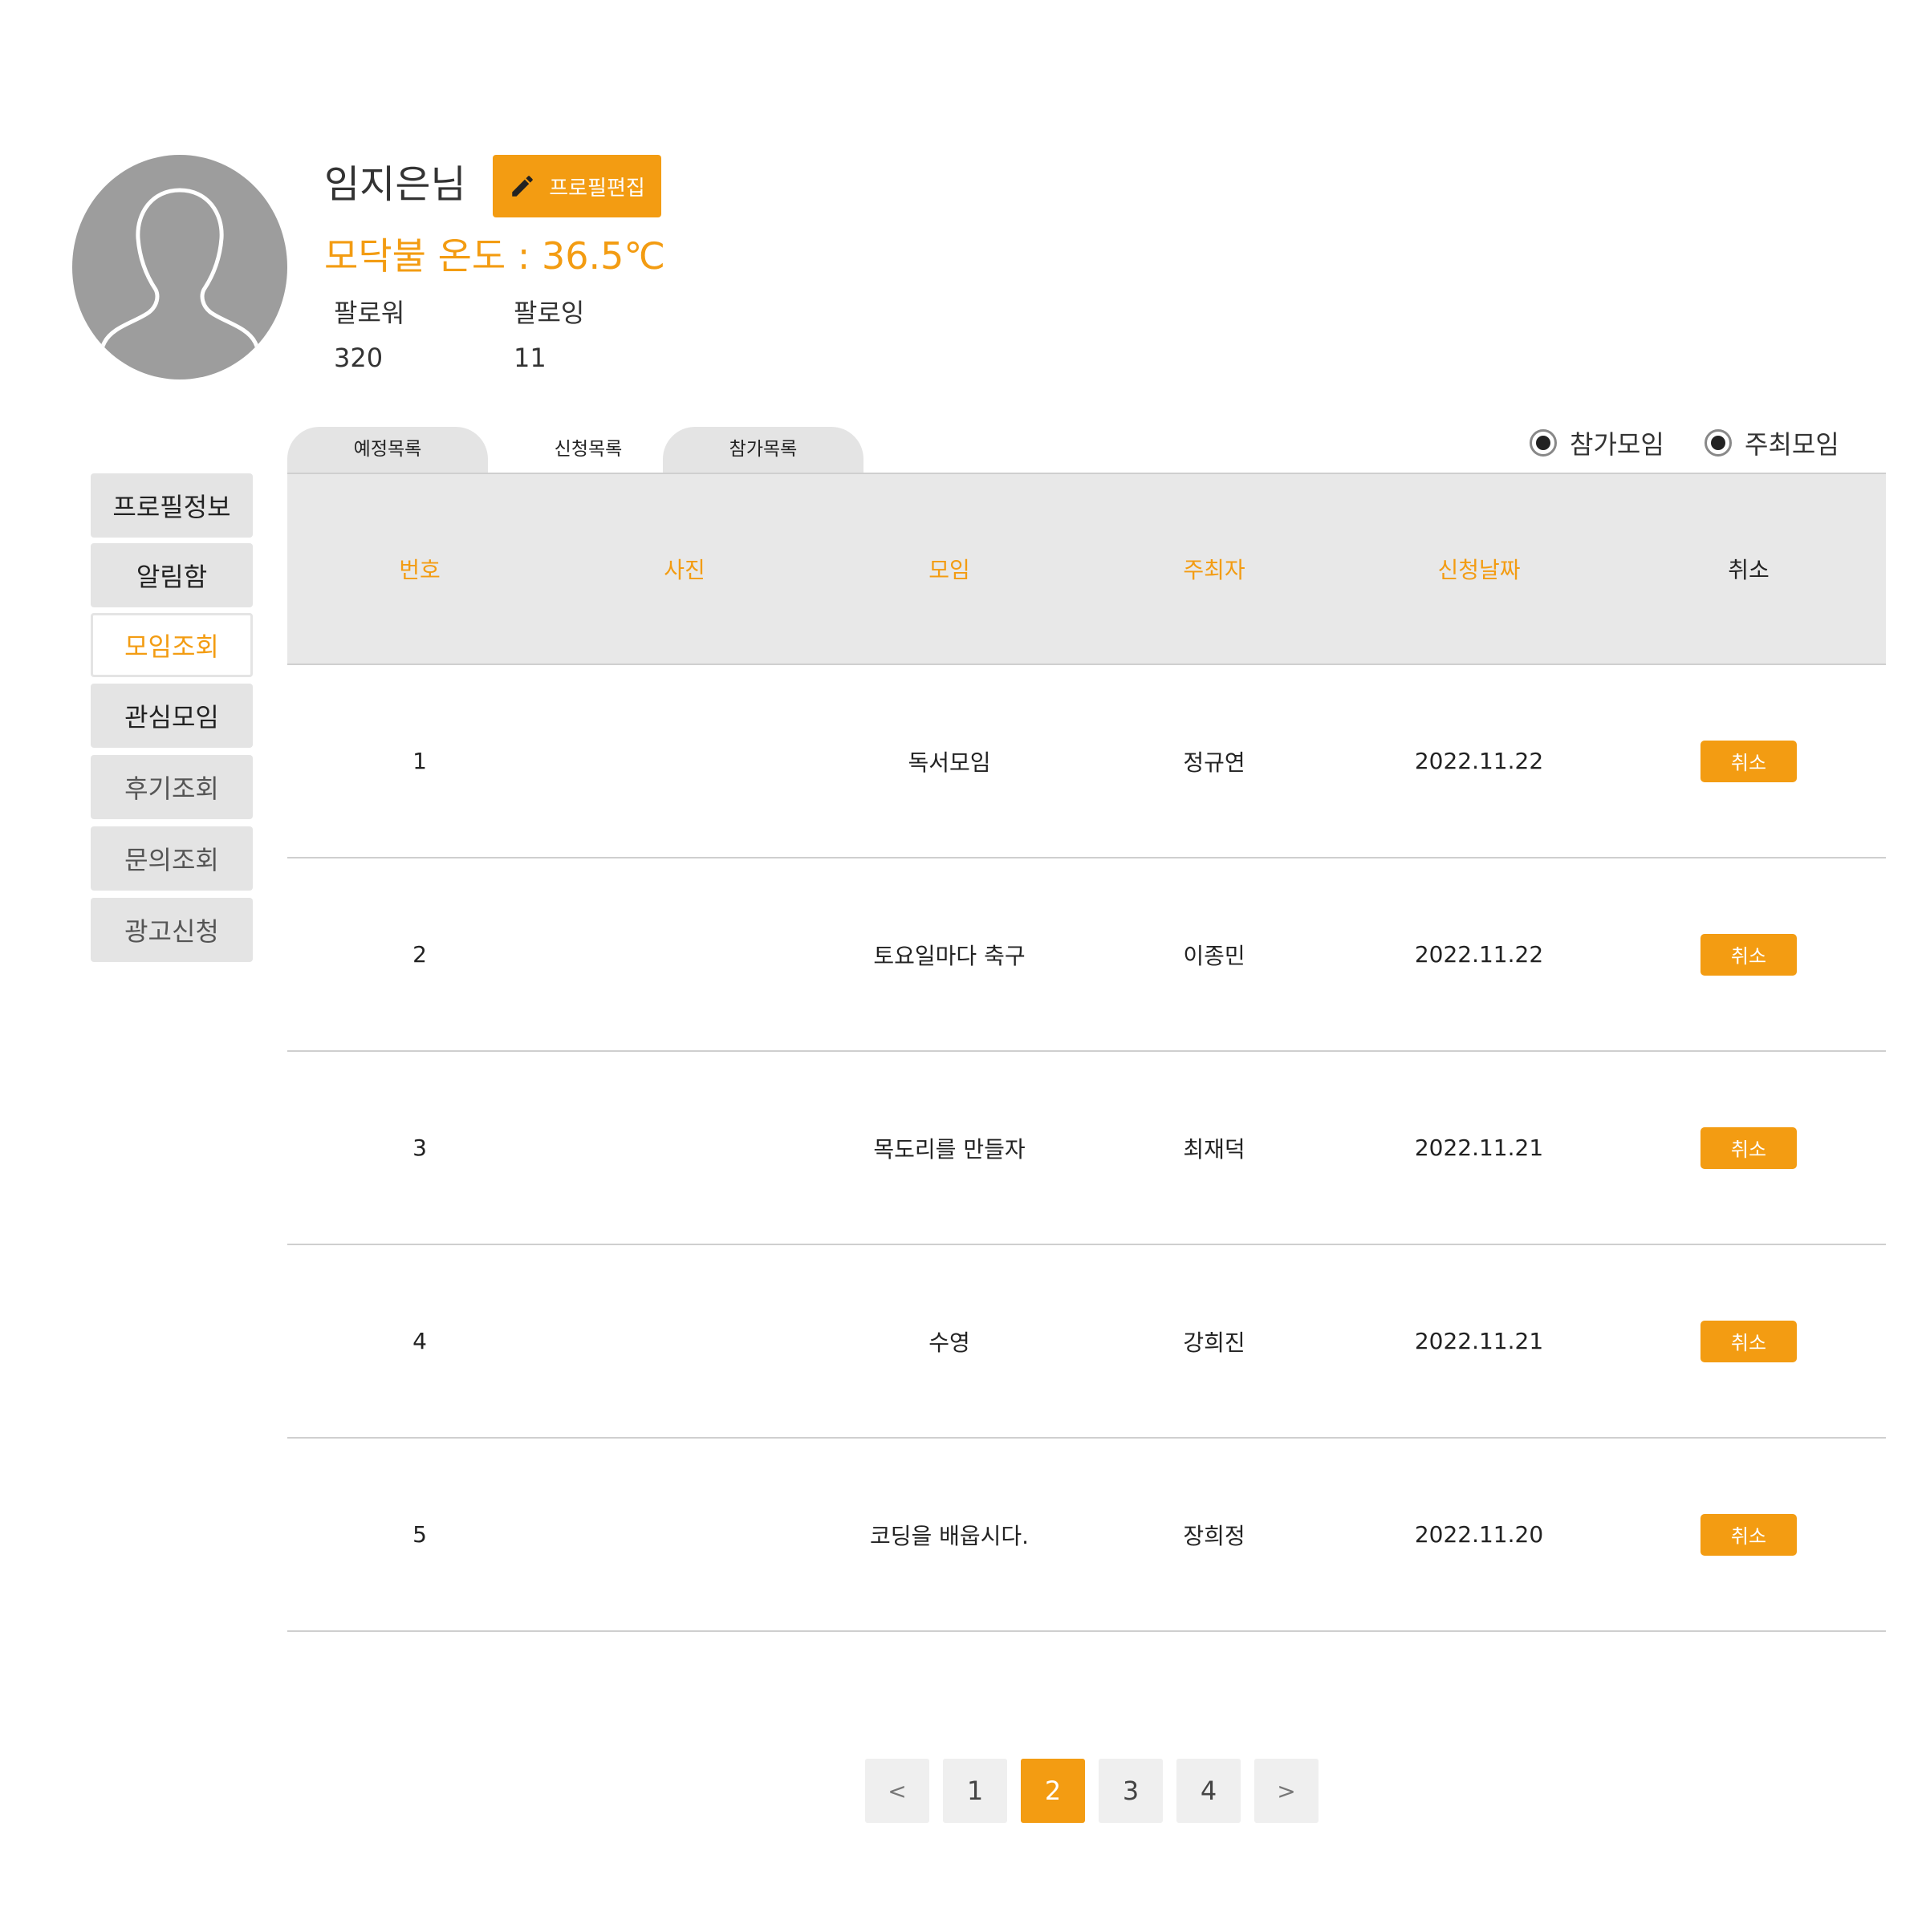 This screenshot has width=1926, height=1932. What do you see at coordinates (1214, 1149) in the screenshot?
I see `row-host: 최재덕` at bounding box center [1214, 1149].